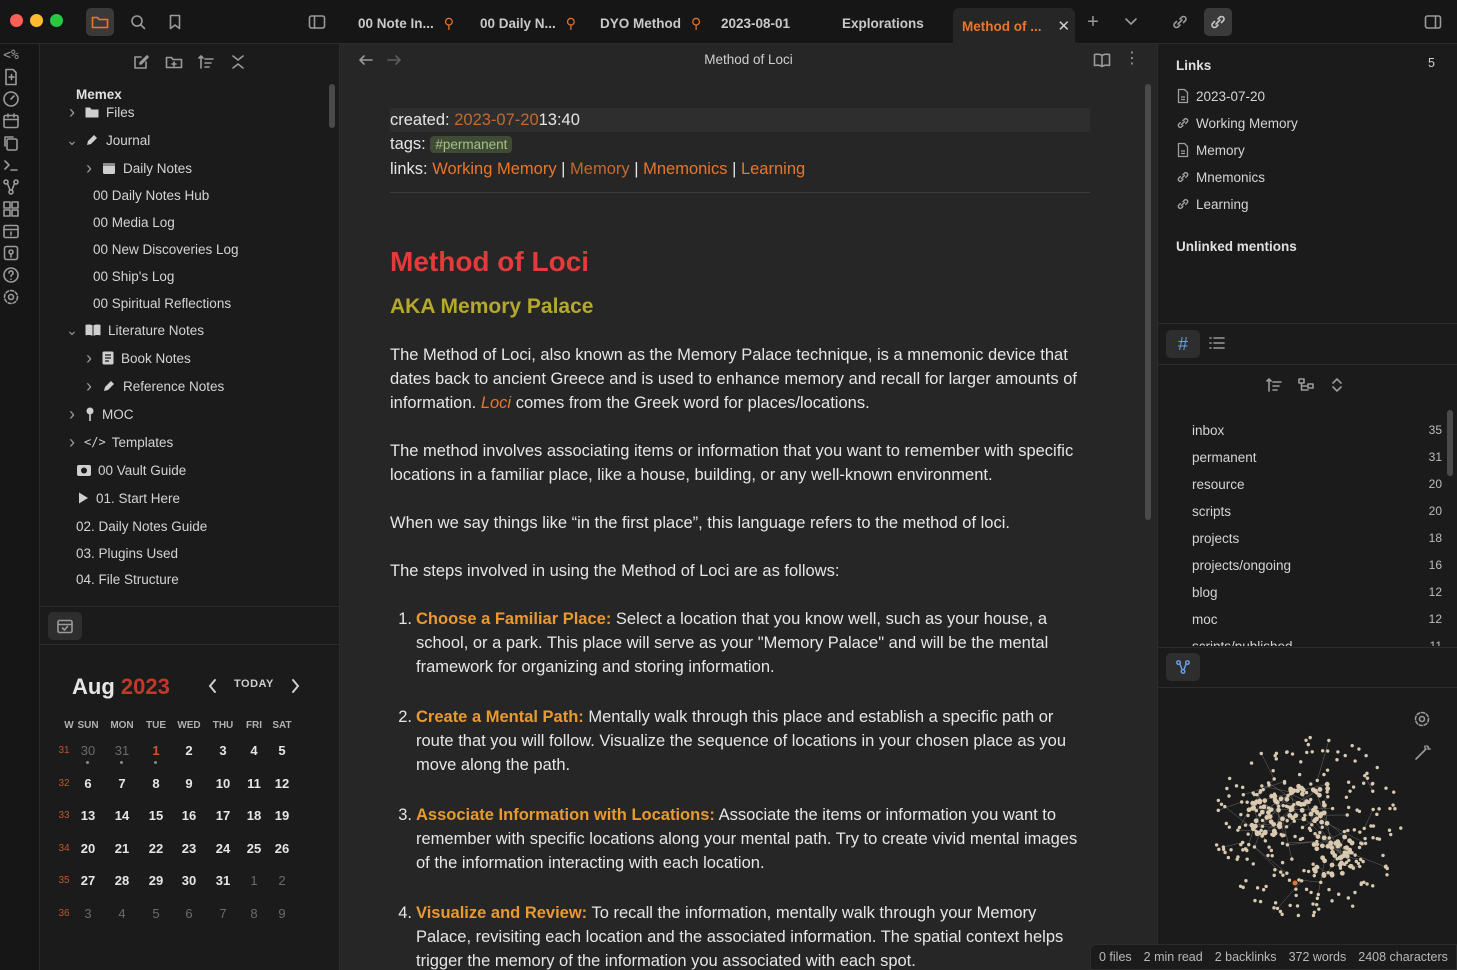  Describe the element at coordinates (136, 168) in the screenshot. I see `tree-item: › Daily Notes` at that location.